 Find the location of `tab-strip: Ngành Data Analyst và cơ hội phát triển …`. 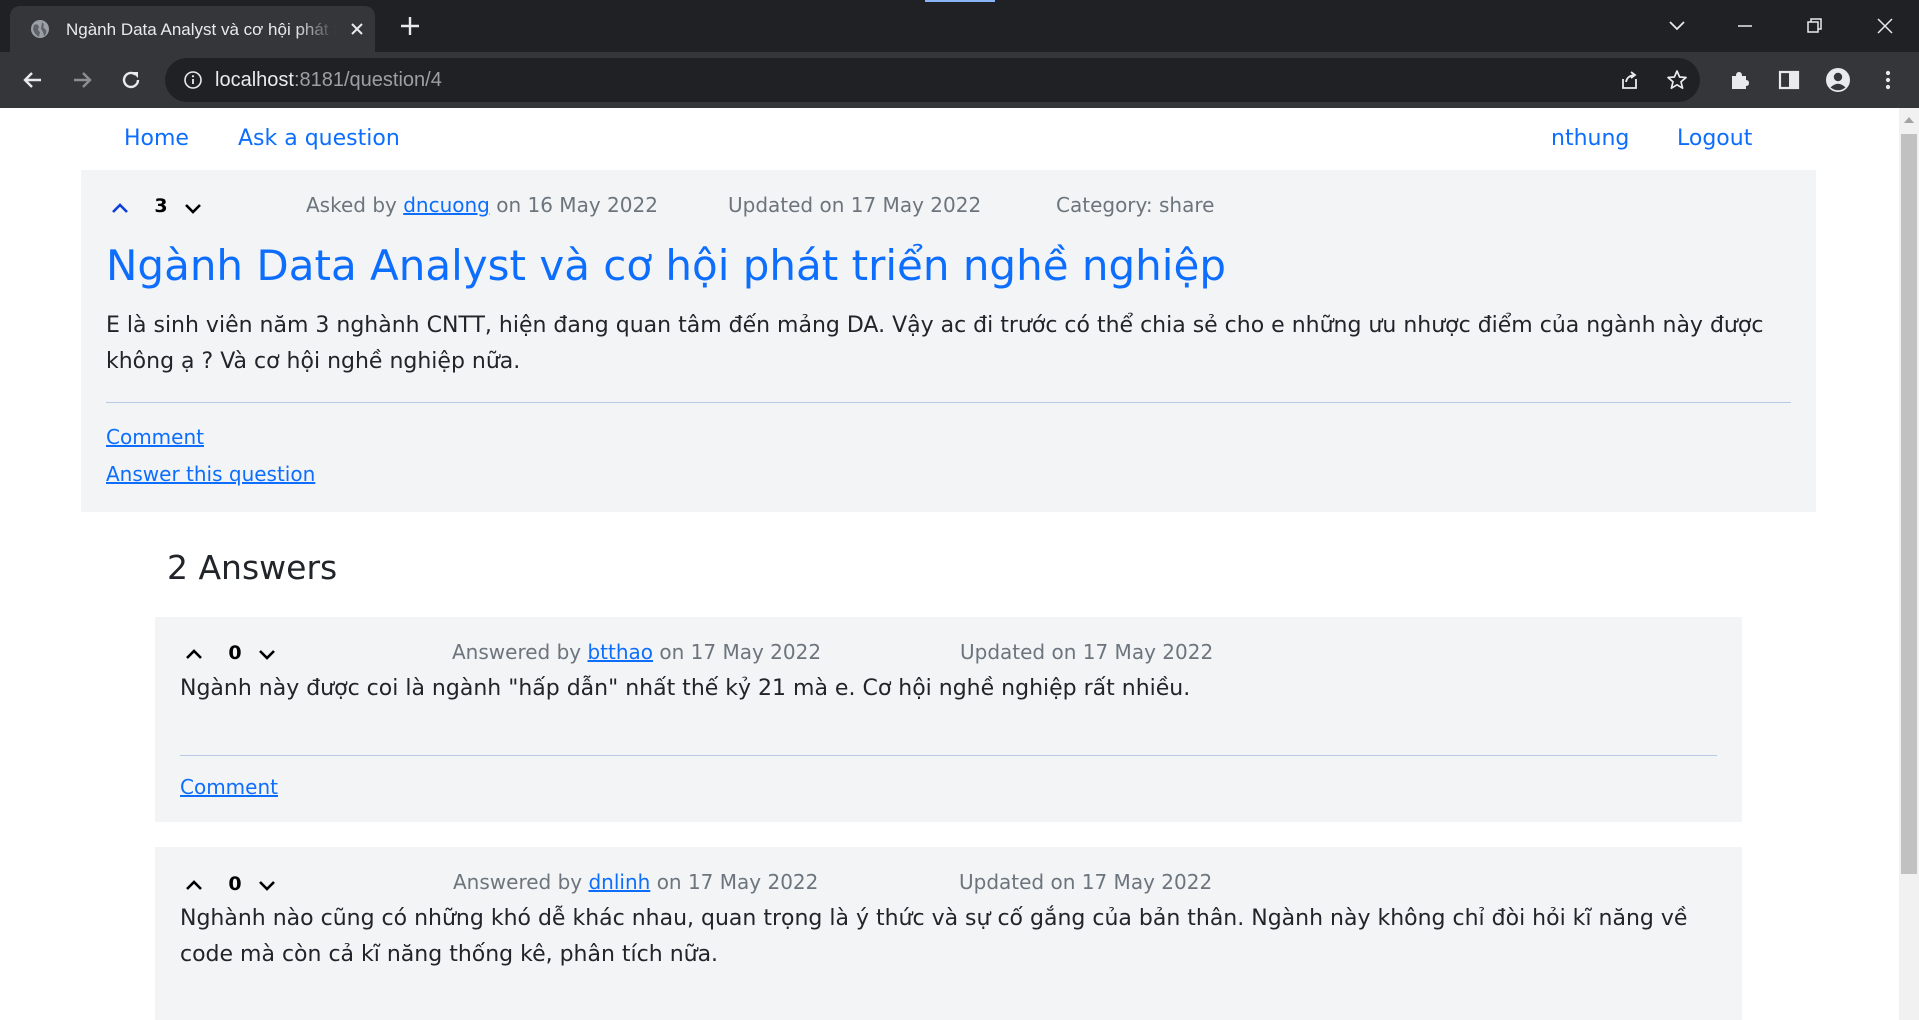

tab-strip: Ngành Data Analyst và cơ hội phát triển … is located at coordinates (959, 26).